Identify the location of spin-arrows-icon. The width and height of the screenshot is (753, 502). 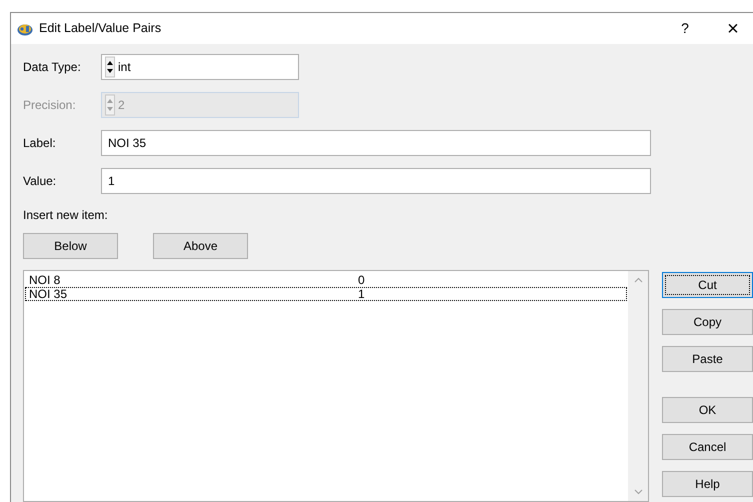
(110, 67).